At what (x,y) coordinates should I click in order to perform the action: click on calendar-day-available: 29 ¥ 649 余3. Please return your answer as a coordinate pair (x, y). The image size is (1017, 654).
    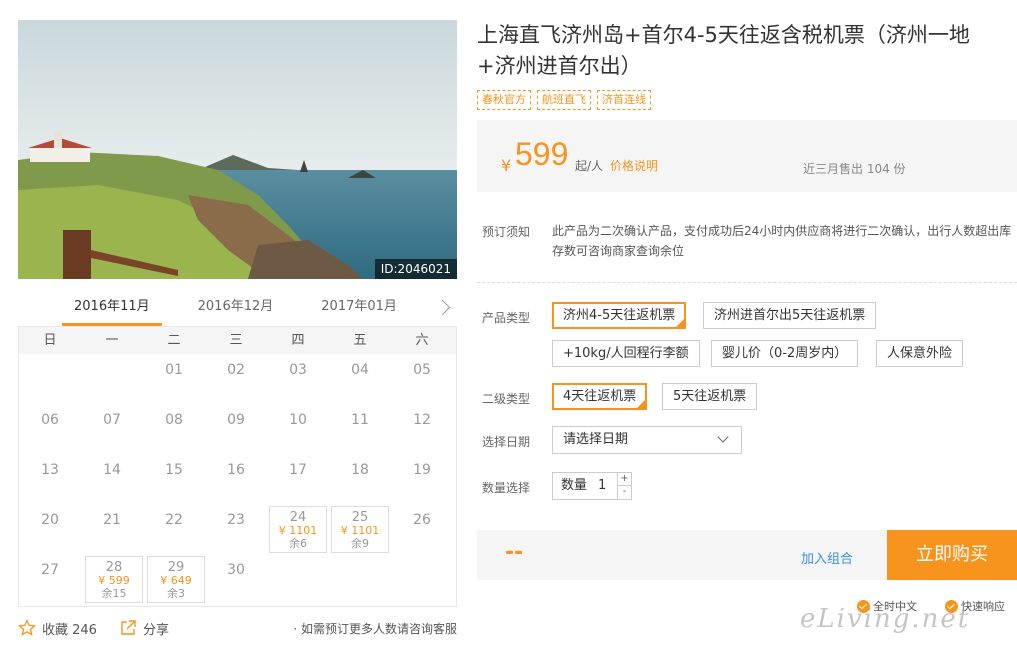
    Looking at the image, I should click on (176, 579).